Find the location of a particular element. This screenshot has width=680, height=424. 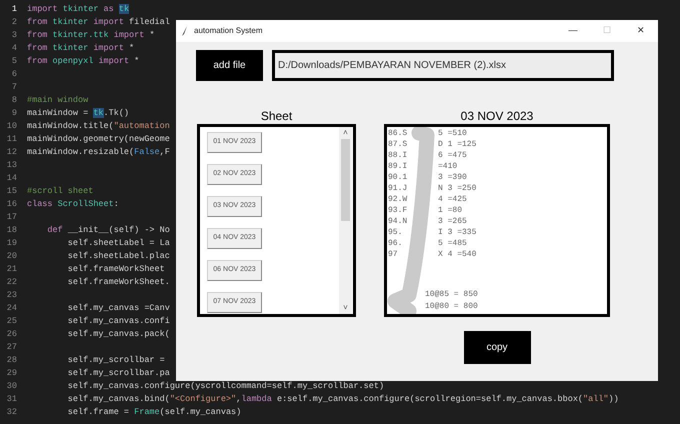

add-file-button: add file is located at coordinates (229, 65).